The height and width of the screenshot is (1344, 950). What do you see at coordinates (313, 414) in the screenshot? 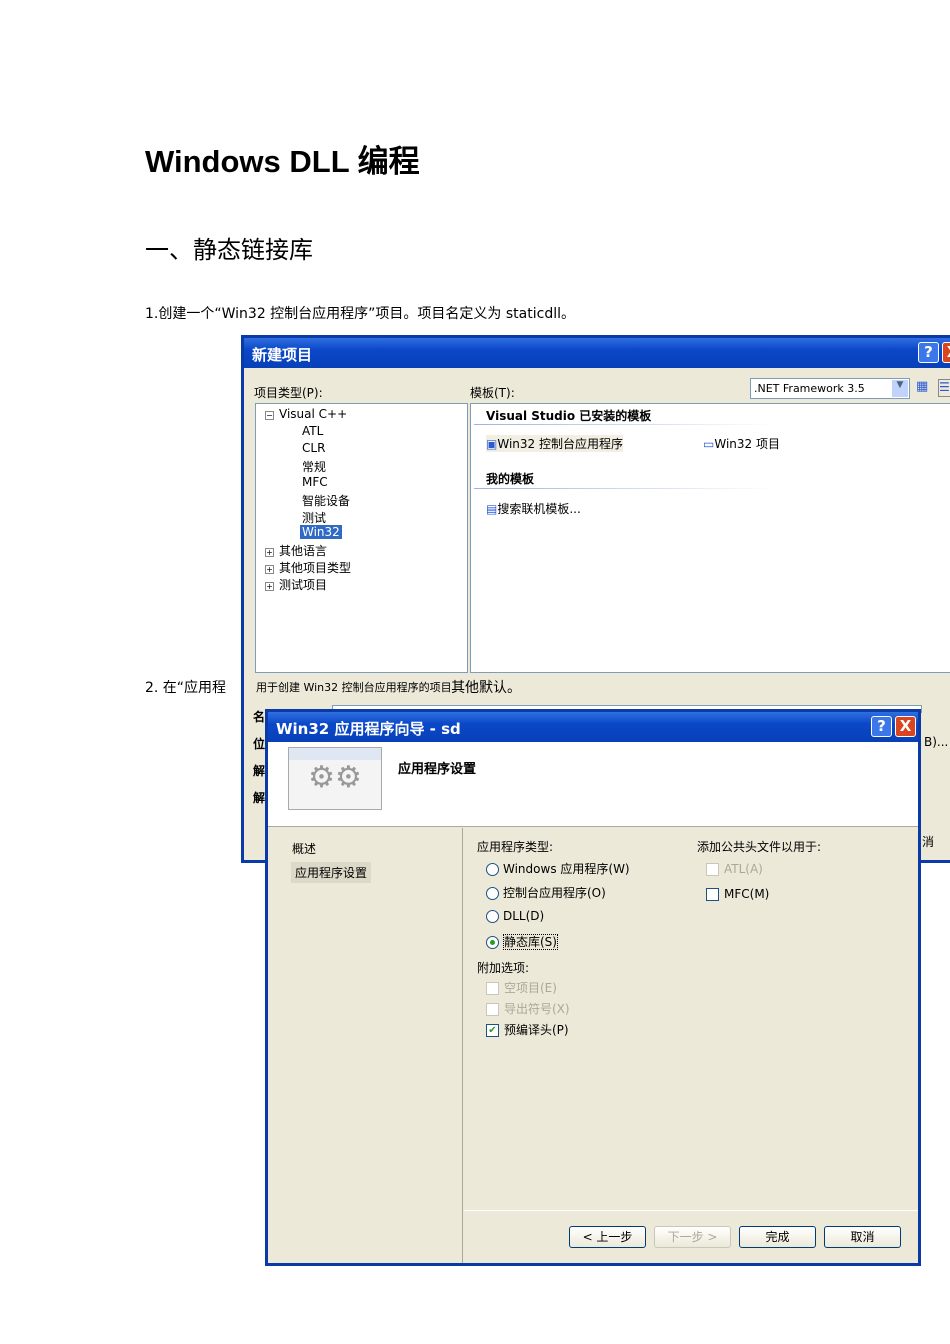
I see `tree-label: Visual C++` at bounding box center [313, 414].